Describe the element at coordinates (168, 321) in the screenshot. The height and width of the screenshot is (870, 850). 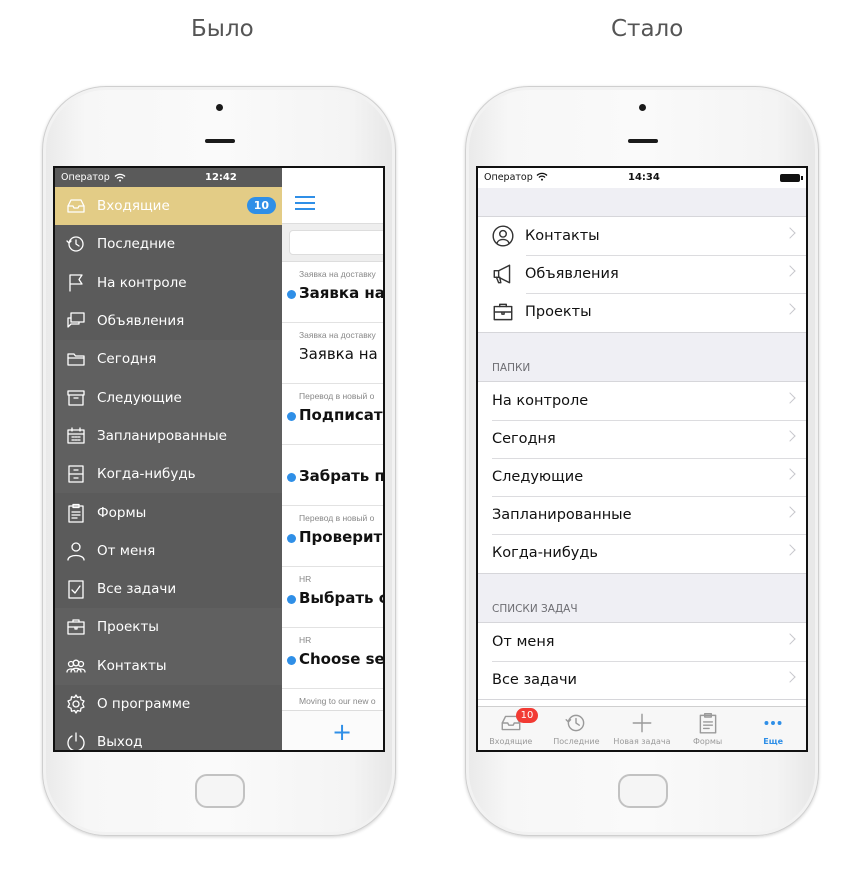
I see `menu-item-3: Объявления` at that location.